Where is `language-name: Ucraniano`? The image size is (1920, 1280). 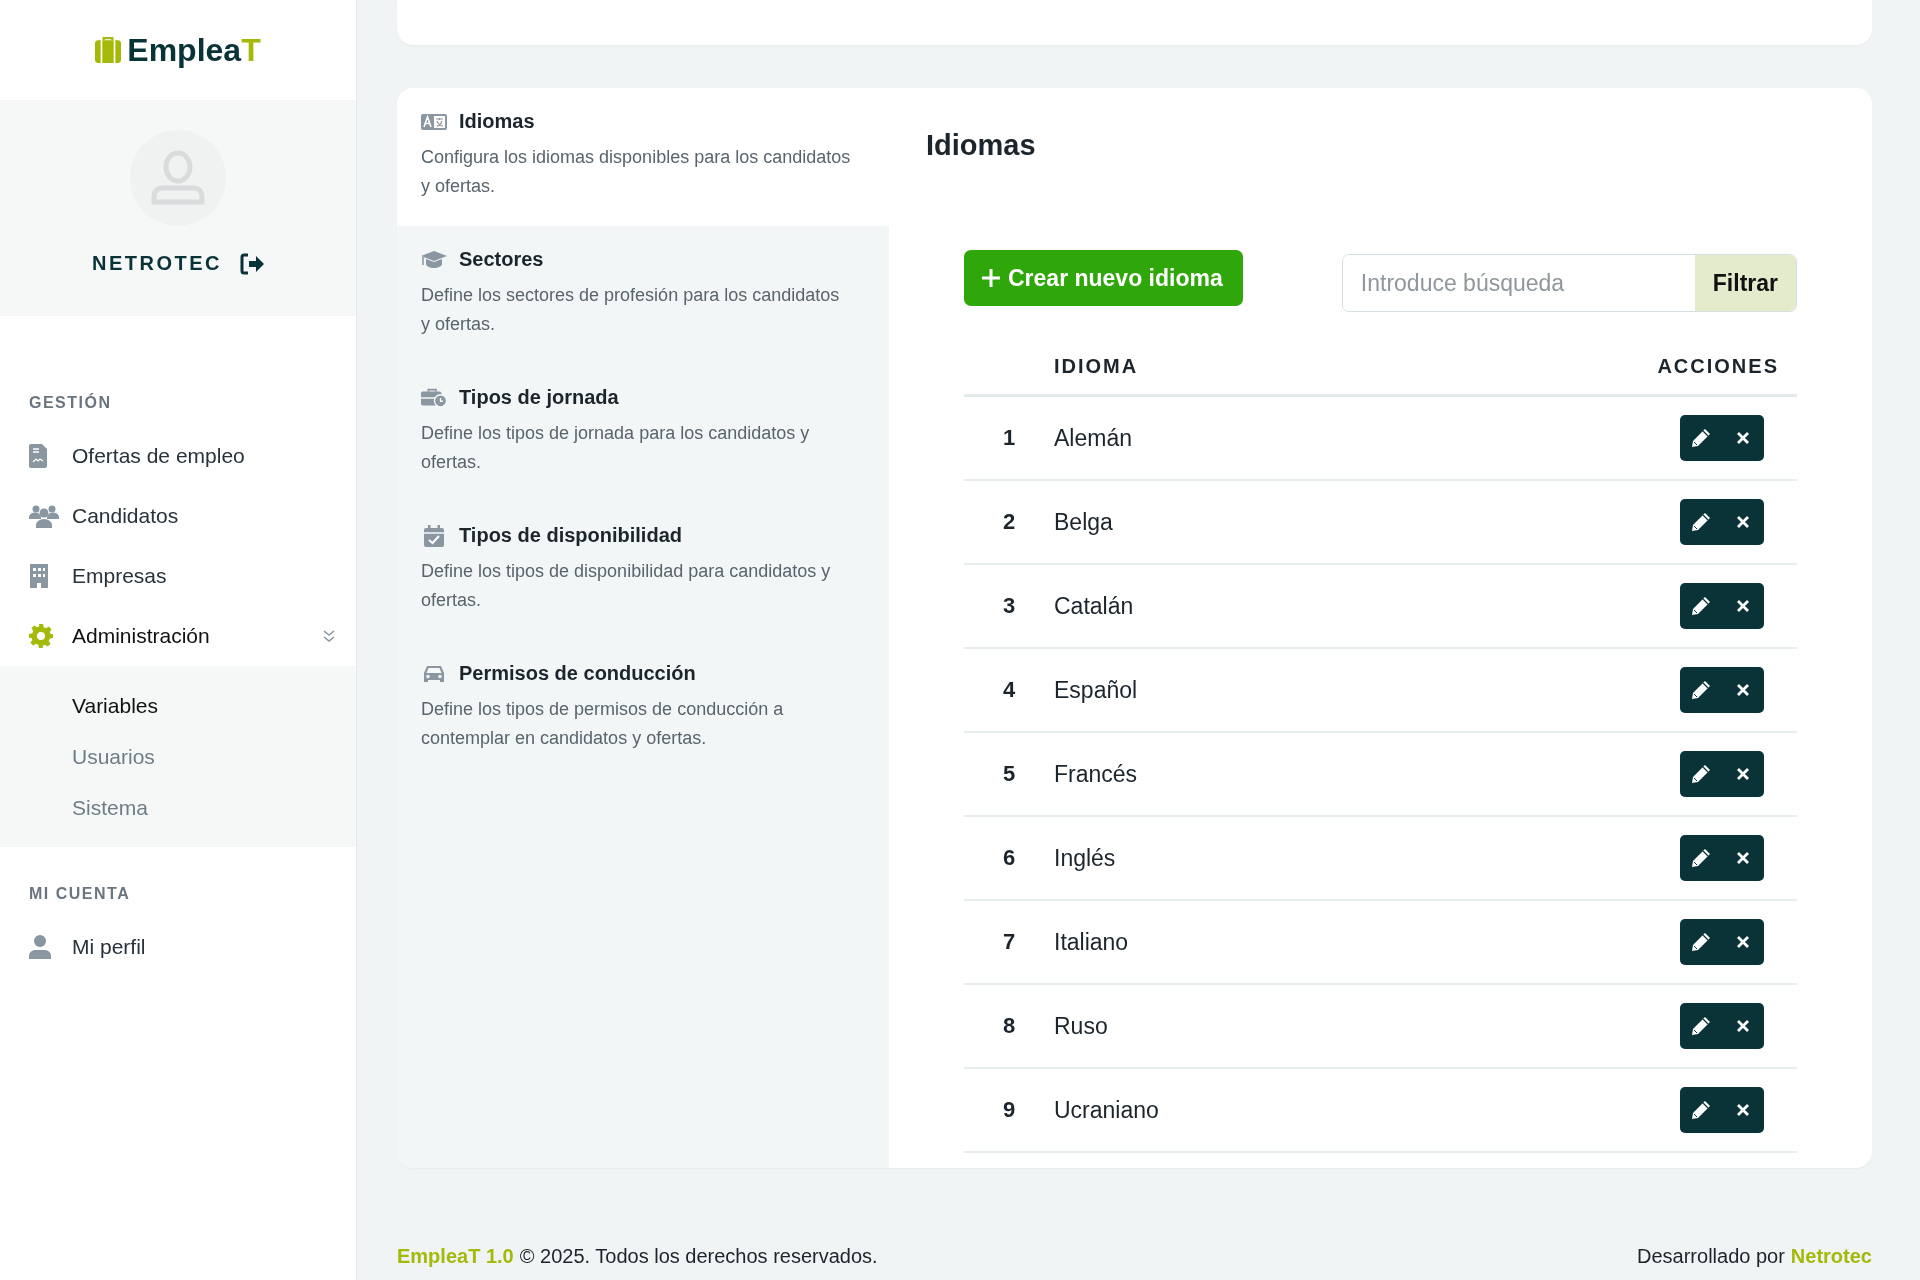
language-name: Ucraniano is located at coordinates (1106, 1109).